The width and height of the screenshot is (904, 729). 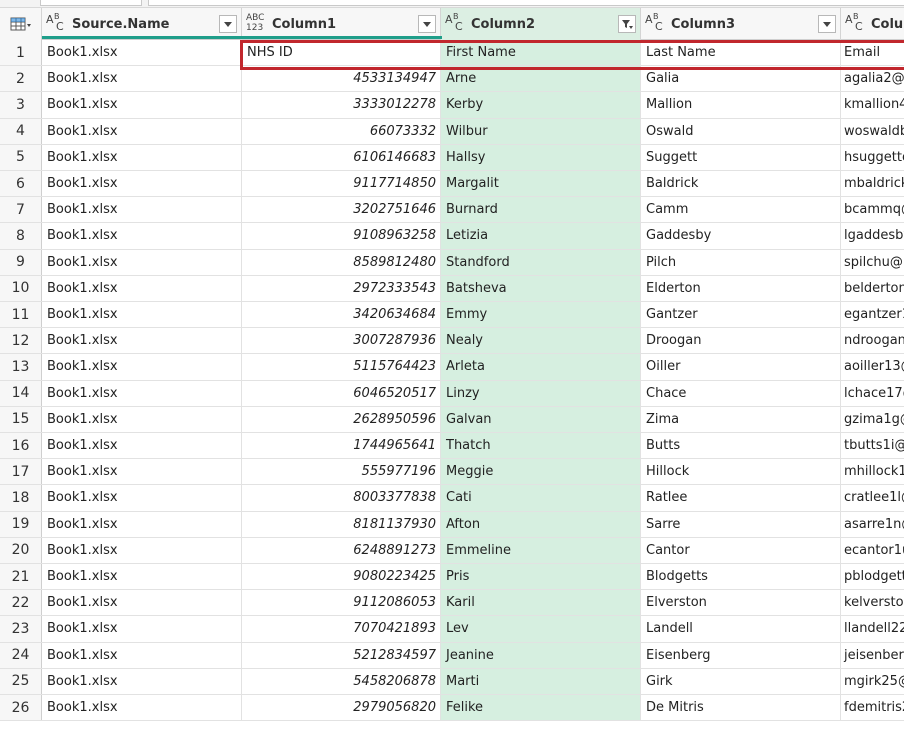 What do you see at coordinates (872, 471) in the screenshot?
I see `column4-cell: mhillock1` at bounding box center [872, 471].